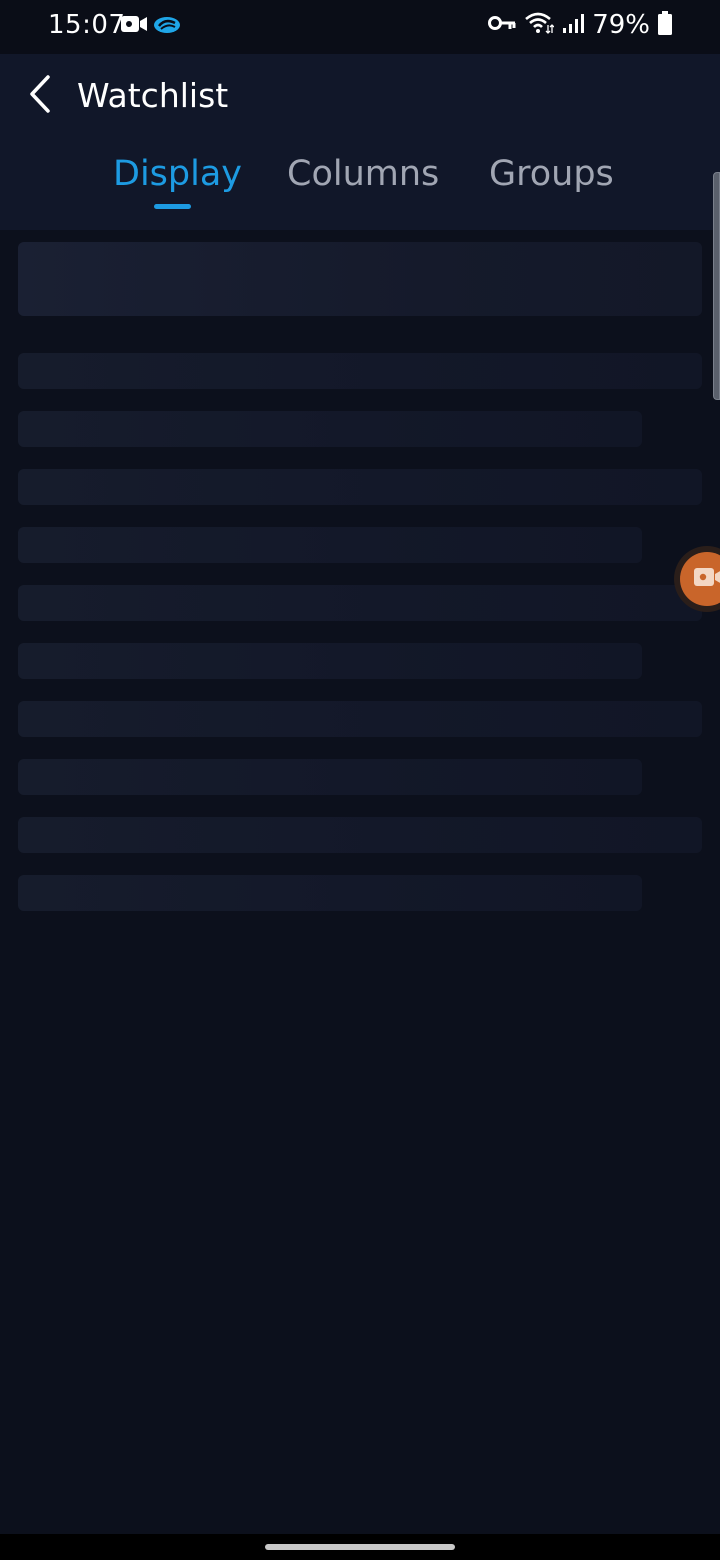 This screenshot has width=720, height=1560. Describe the element at coordinates (363, 174) in the screenshot. I see `tab-columns: Columns` at that location.